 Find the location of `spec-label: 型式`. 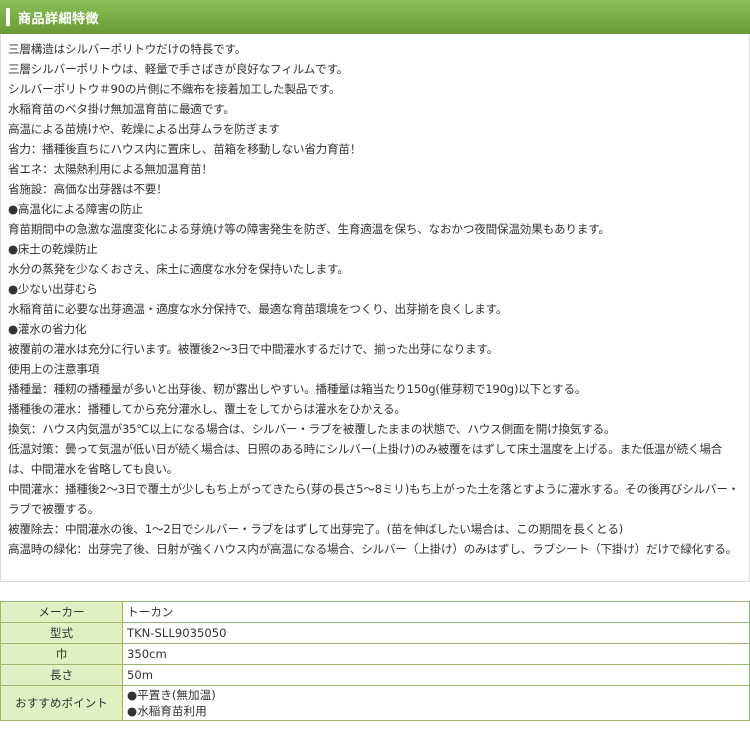

spec-label: 型式 is located at coordinates (61, 633).